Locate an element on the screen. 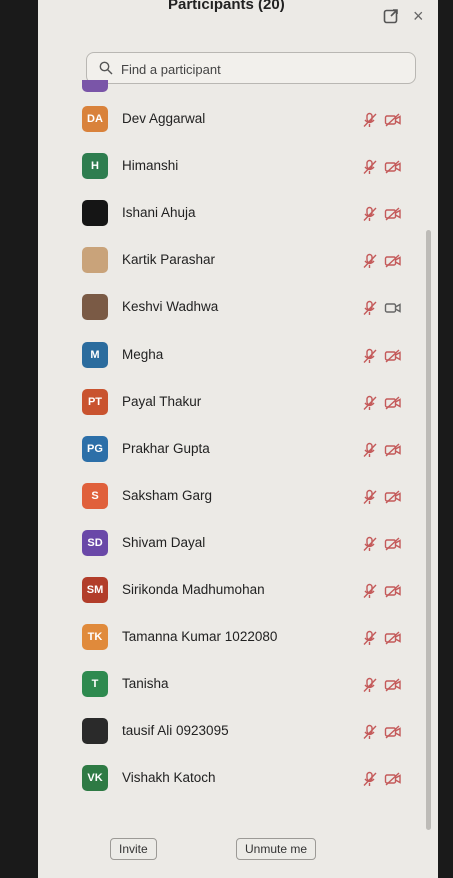 This screenshot has height=878, width=453. participant-row: SM Sirikonda Madhumohan is located at coordinates (238, 591).